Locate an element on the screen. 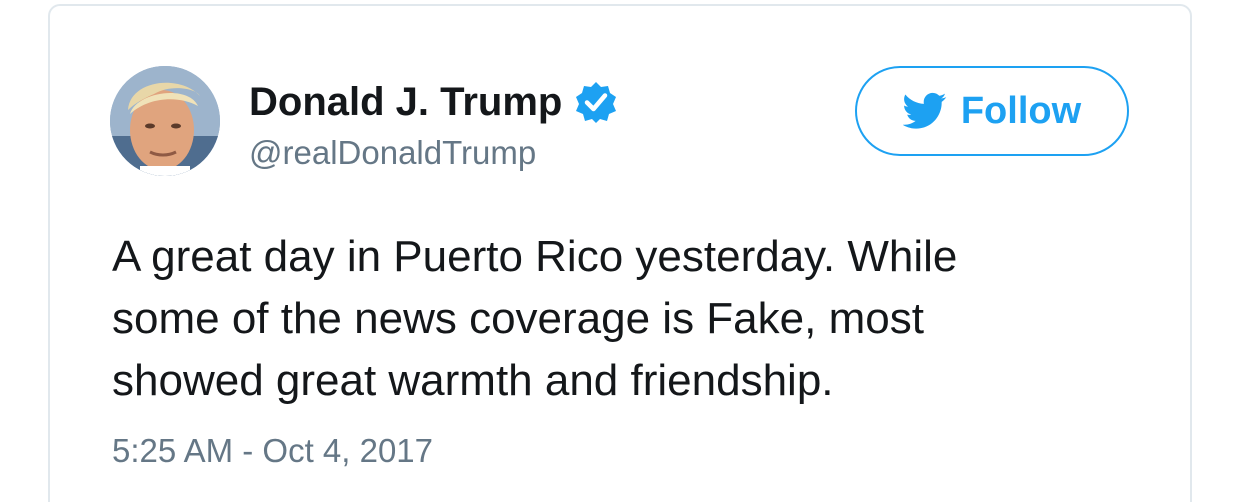 The width and height of the screenshot is (1242, 502). avatar-image is located at coordinates (165, 121).